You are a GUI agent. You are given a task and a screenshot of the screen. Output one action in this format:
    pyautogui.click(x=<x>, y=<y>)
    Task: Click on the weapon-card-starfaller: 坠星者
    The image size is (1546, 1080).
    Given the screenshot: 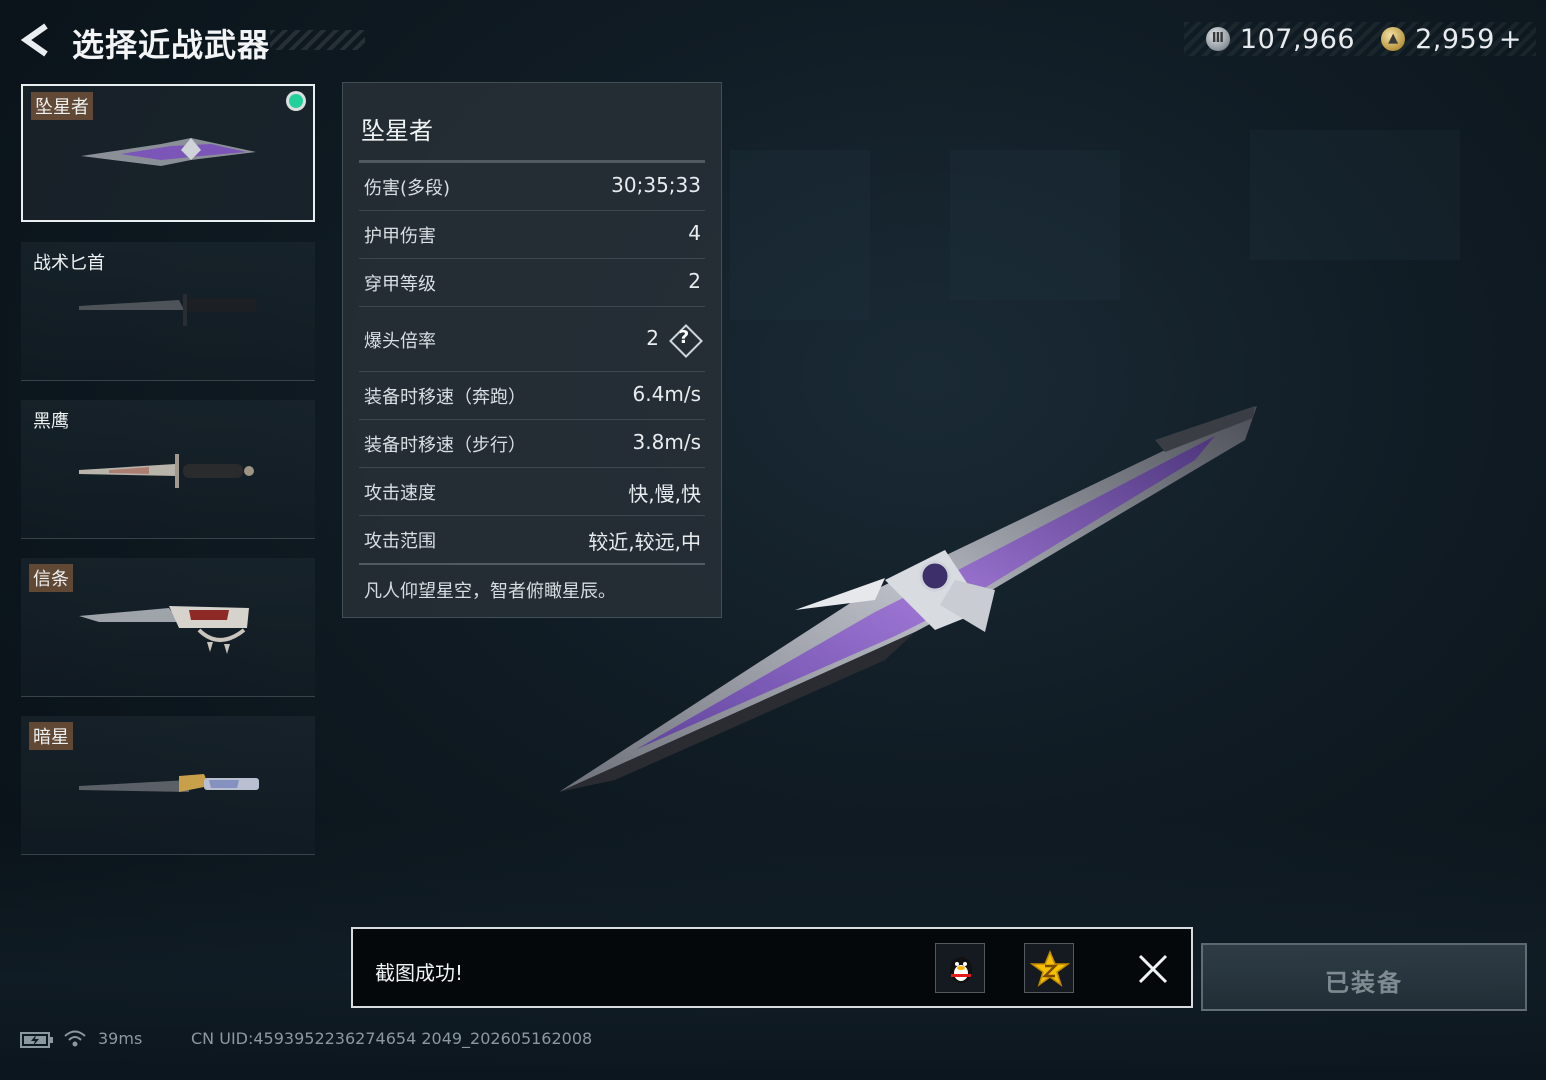 What is the action you would take?
    pyautogui.click(x=168, y=153)
    